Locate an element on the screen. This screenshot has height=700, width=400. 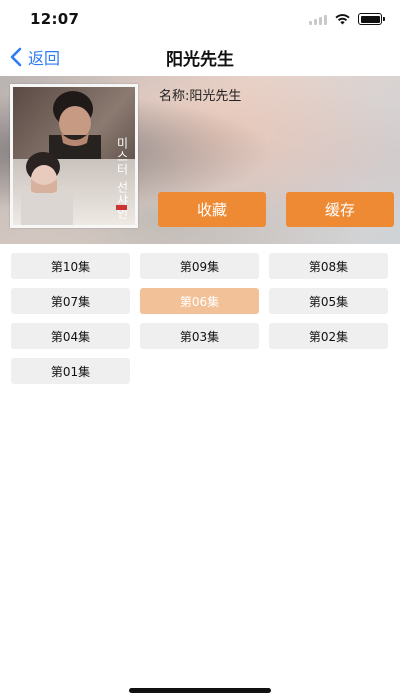
back-button: 返回 is located at coordinates (34, 57).